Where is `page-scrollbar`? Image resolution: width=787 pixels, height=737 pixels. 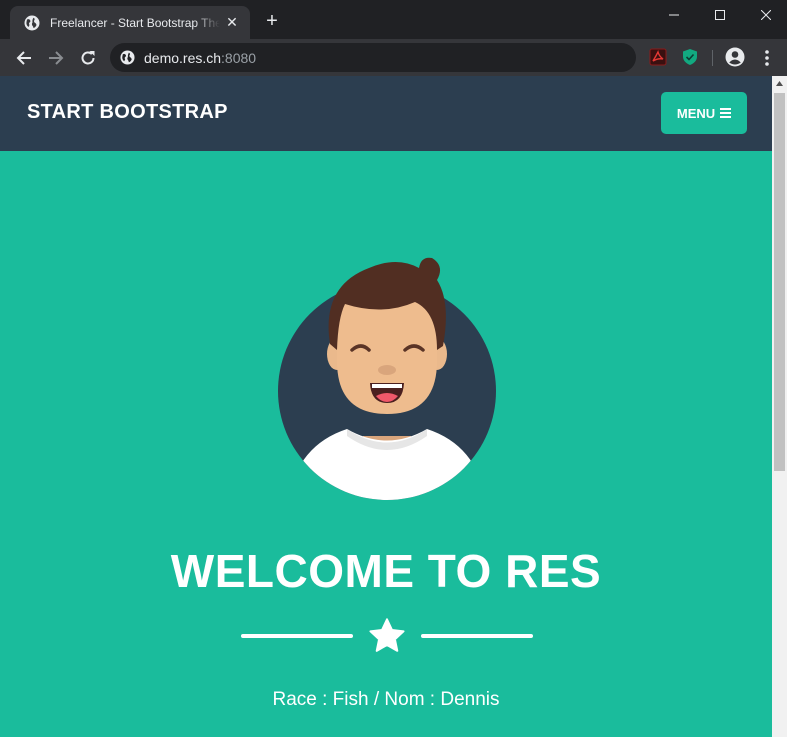
page-scrollbar is located at coordinates (779, 406).